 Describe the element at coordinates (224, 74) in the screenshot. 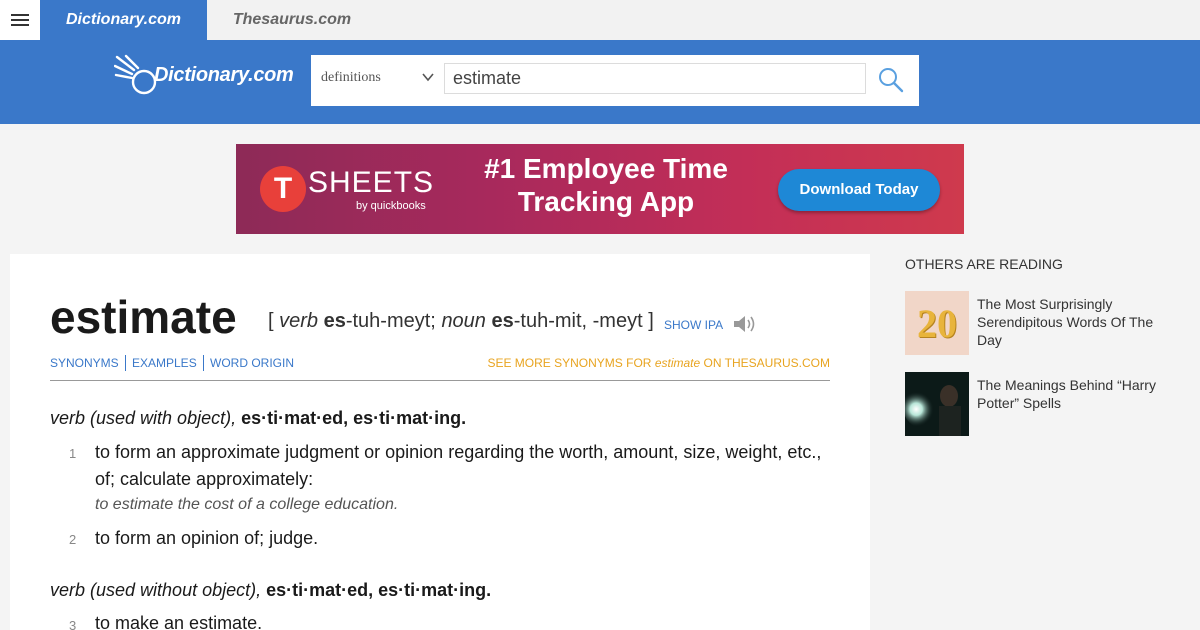

I see `logo-text: Dictionary.com` at that location.